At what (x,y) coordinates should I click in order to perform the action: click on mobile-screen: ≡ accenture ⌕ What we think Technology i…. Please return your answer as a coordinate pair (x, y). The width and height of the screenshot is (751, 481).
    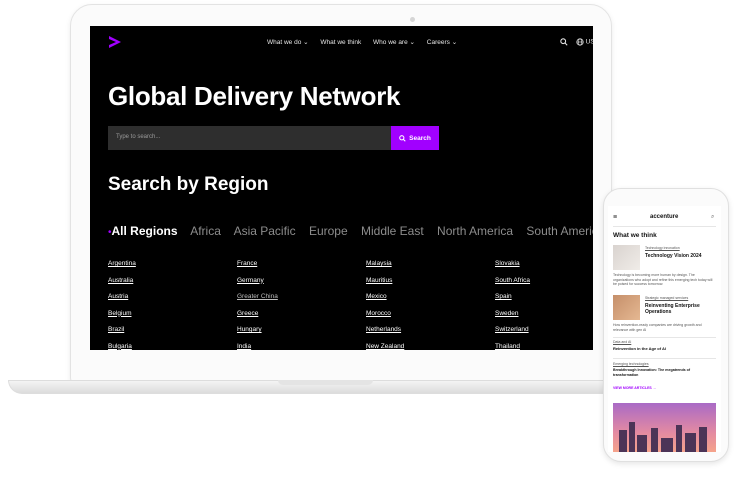
    Looking at the image, I should click on (664, 329).